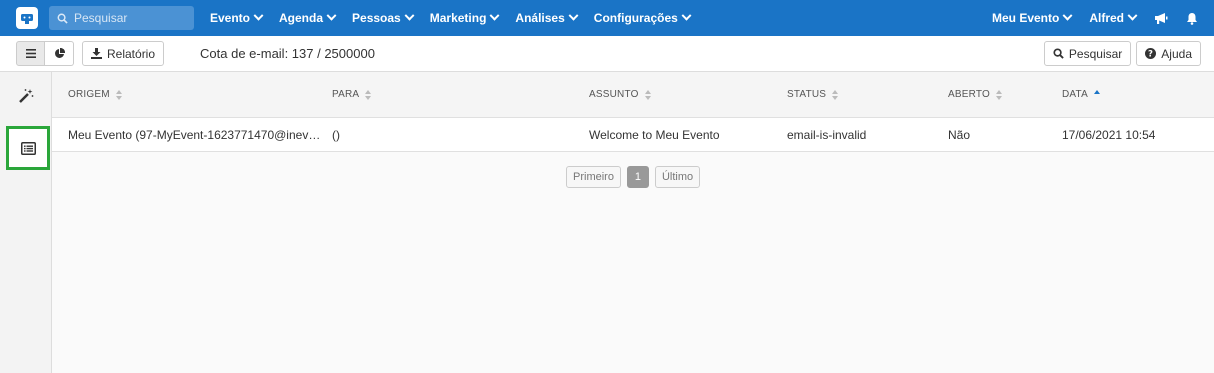 Image resolution: width=1214 pixels, height=373 pixels. What do you see at coordinates (26, 222) in the screenshot?
I see `left-sidebar` at bounding box center [26, 222].